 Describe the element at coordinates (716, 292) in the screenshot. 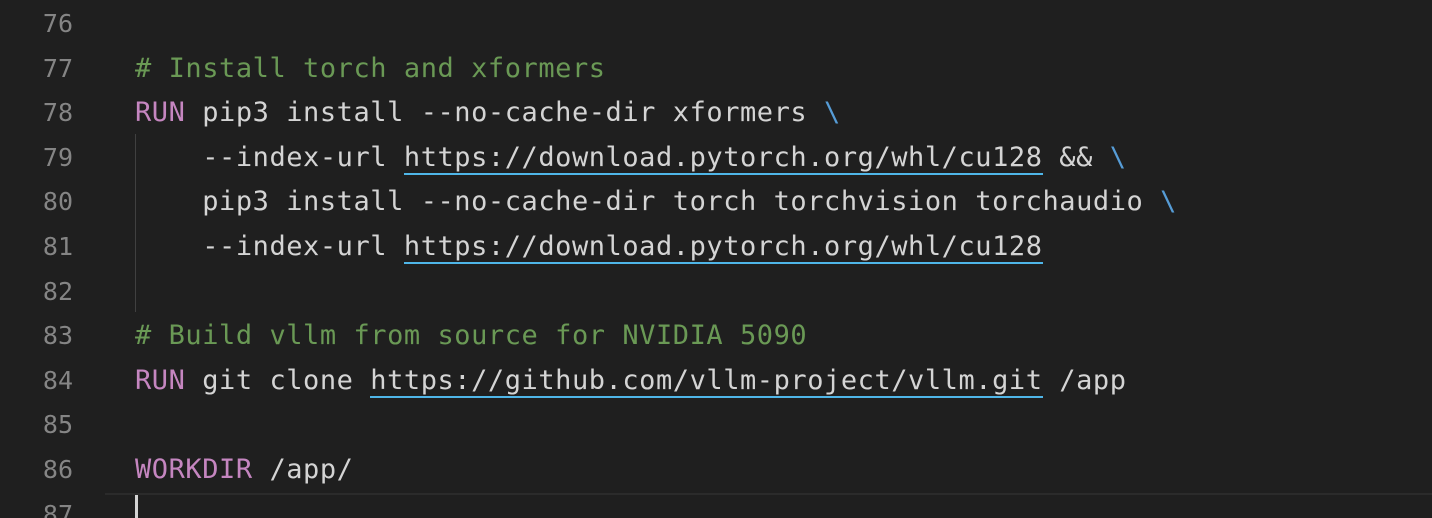

I see `code-line: 82` at that location.